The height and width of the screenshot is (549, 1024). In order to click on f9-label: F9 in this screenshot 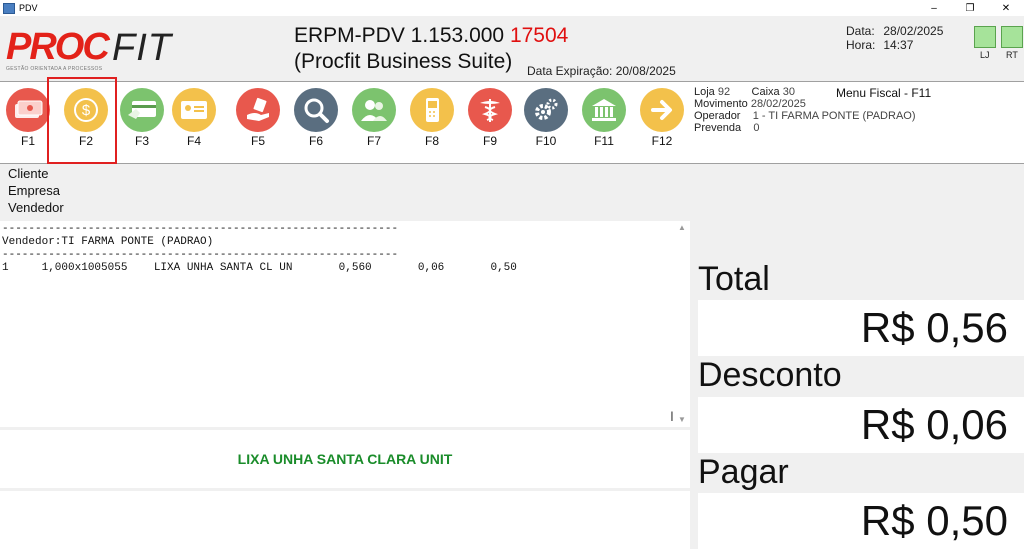, I will do `click(489, 141)`.